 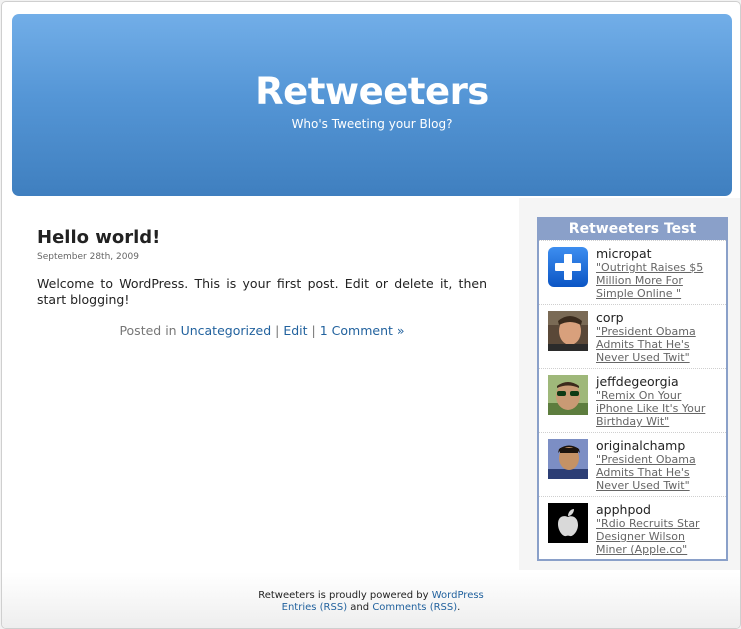 I want to click on tweet-username: corp, so click(x=610, y=317).